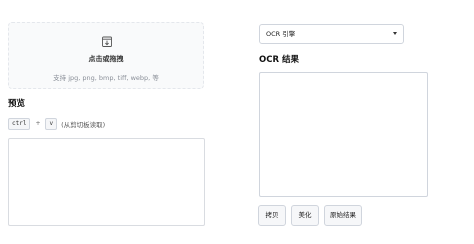 This screenshot has width=474, height=244. I want to click on clipboard-hint: (从剪切板读取), so click(83, 124).